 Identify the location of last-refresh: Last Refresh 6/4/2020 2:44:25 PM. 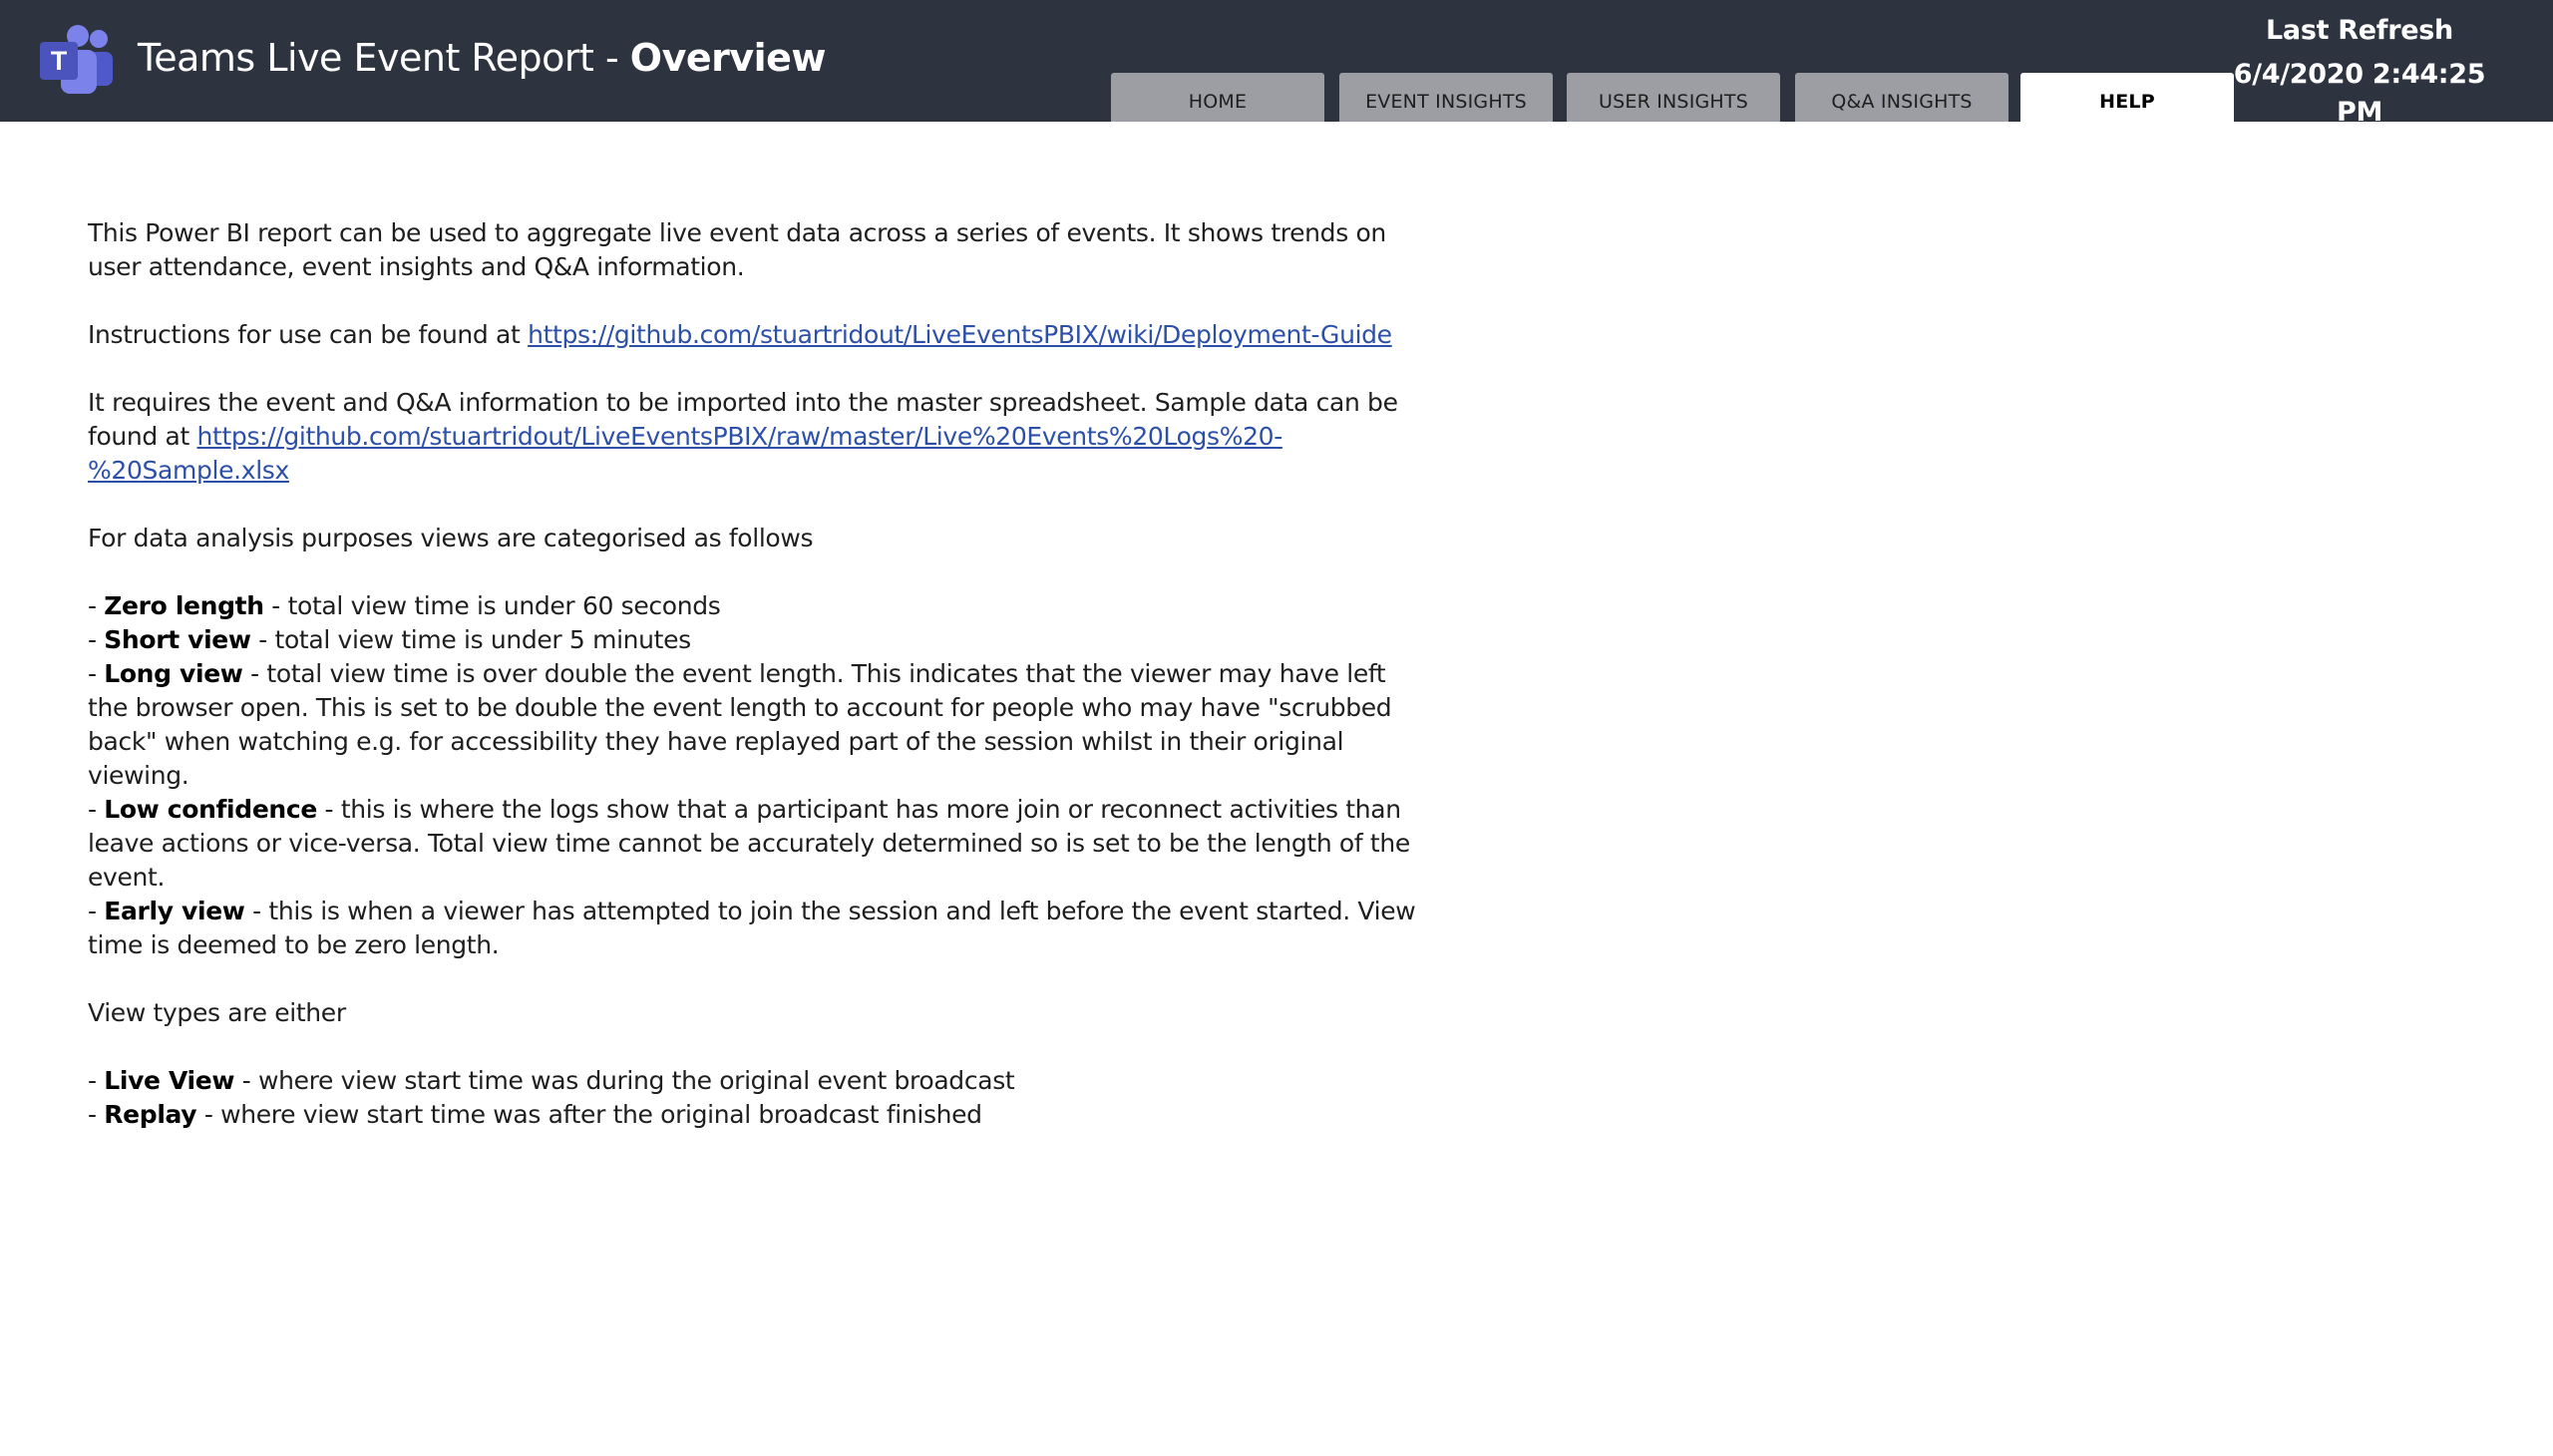
(2359, 72).